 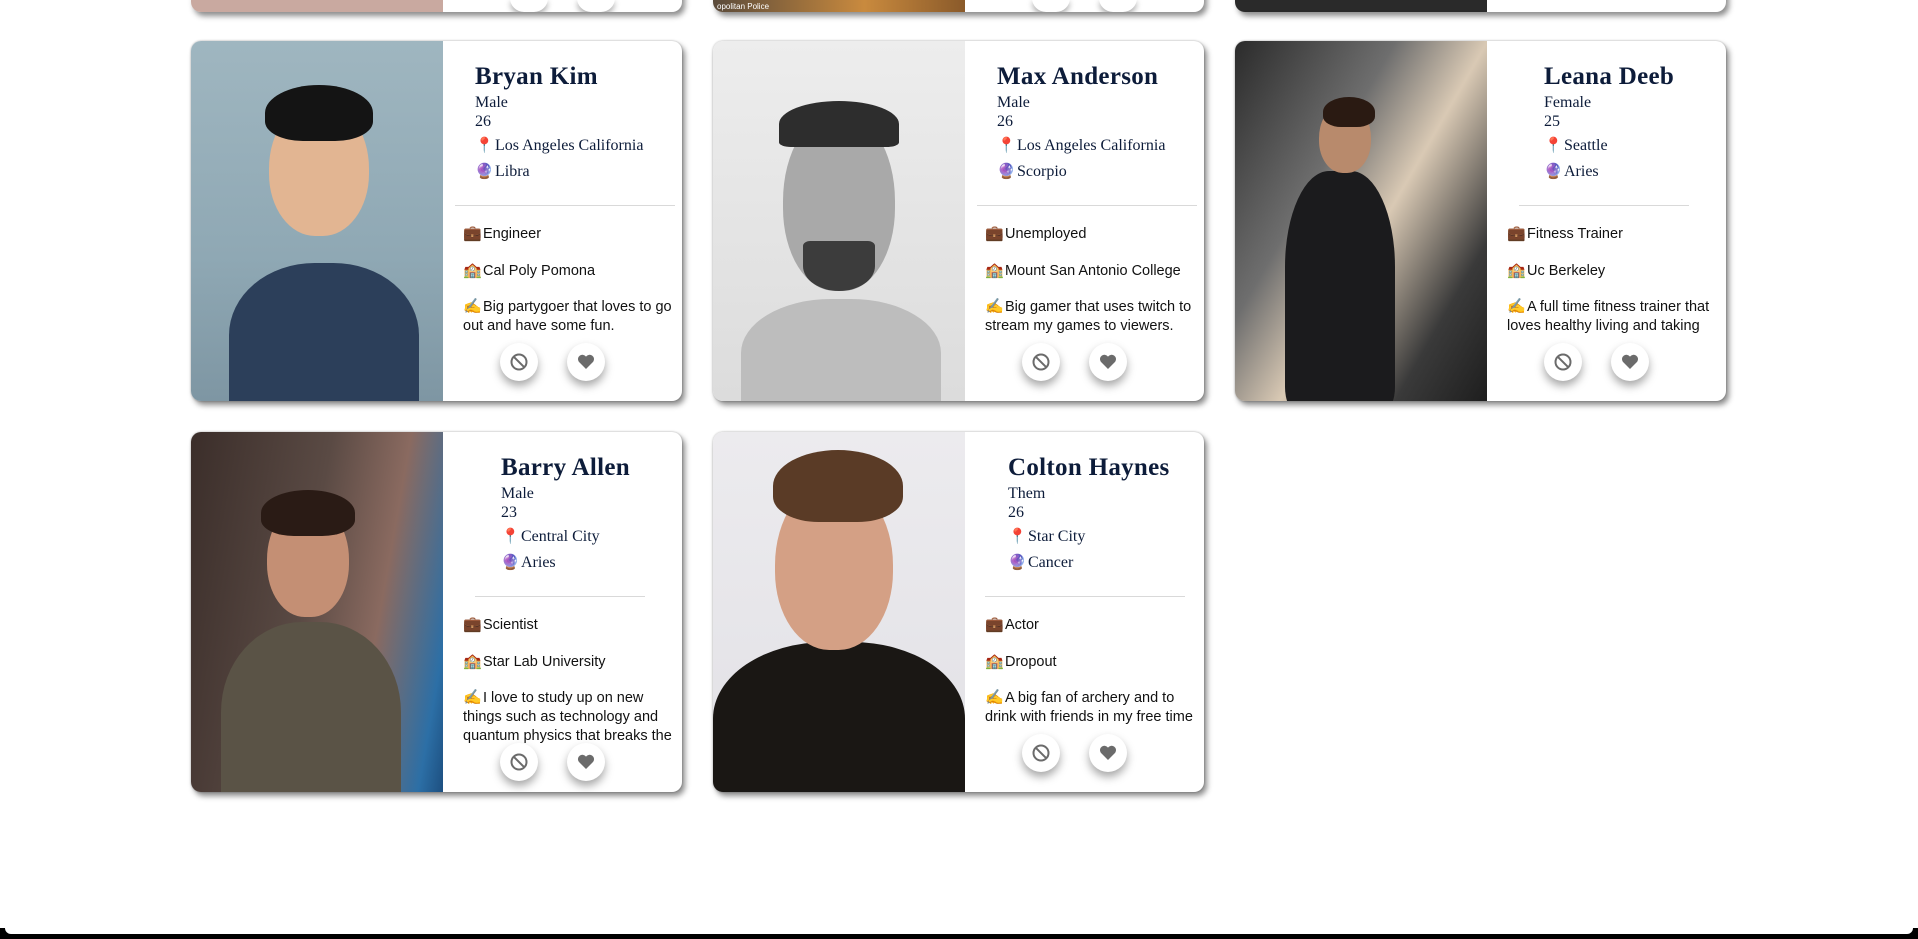 I want to click on zodiac-text: Aries, so click(x=538, y=562).